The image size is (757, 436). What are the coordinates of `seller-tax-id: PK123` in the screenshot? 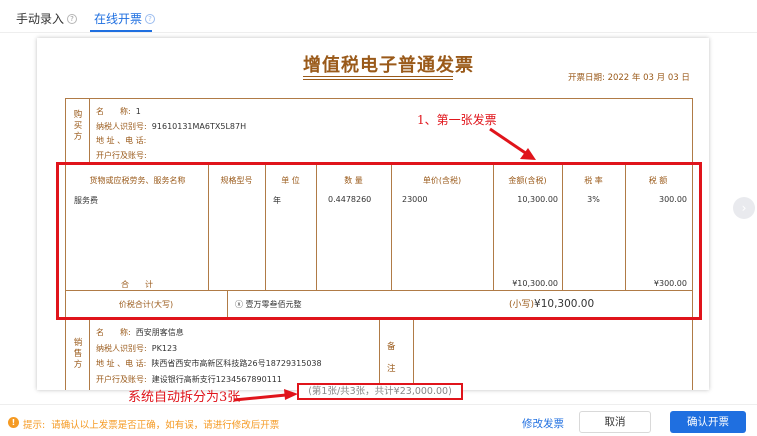 It's located at (164, 348).